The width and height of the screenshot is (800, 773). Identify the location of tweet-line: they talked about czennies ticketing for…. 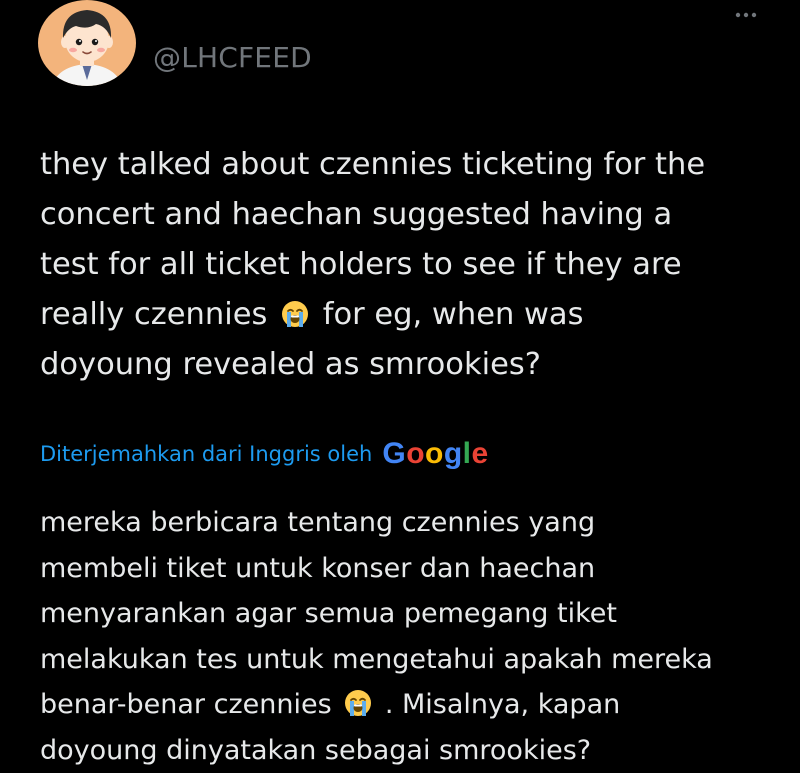
(410, 165).